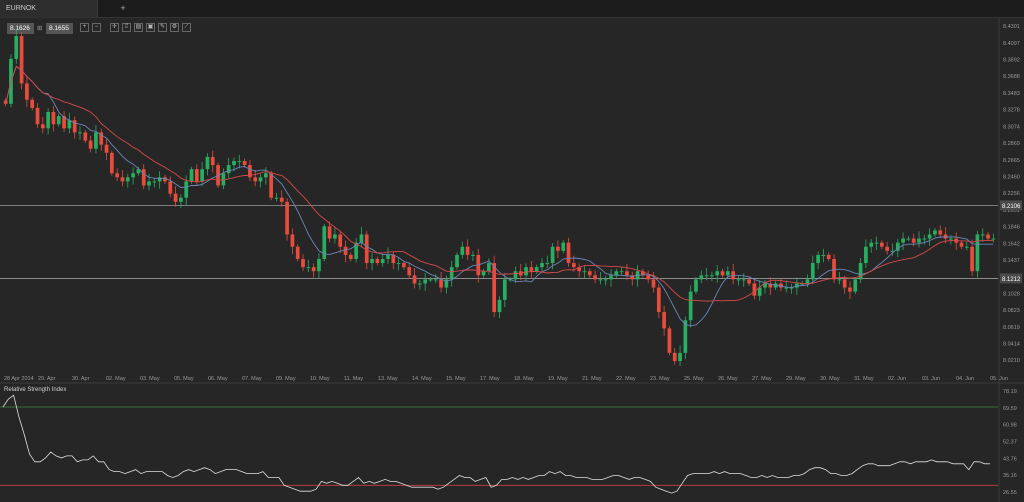  Describe the element at coordinates (1010, 459) in the screenshot. I see `rsi-tick-label: 43.76` at that location.